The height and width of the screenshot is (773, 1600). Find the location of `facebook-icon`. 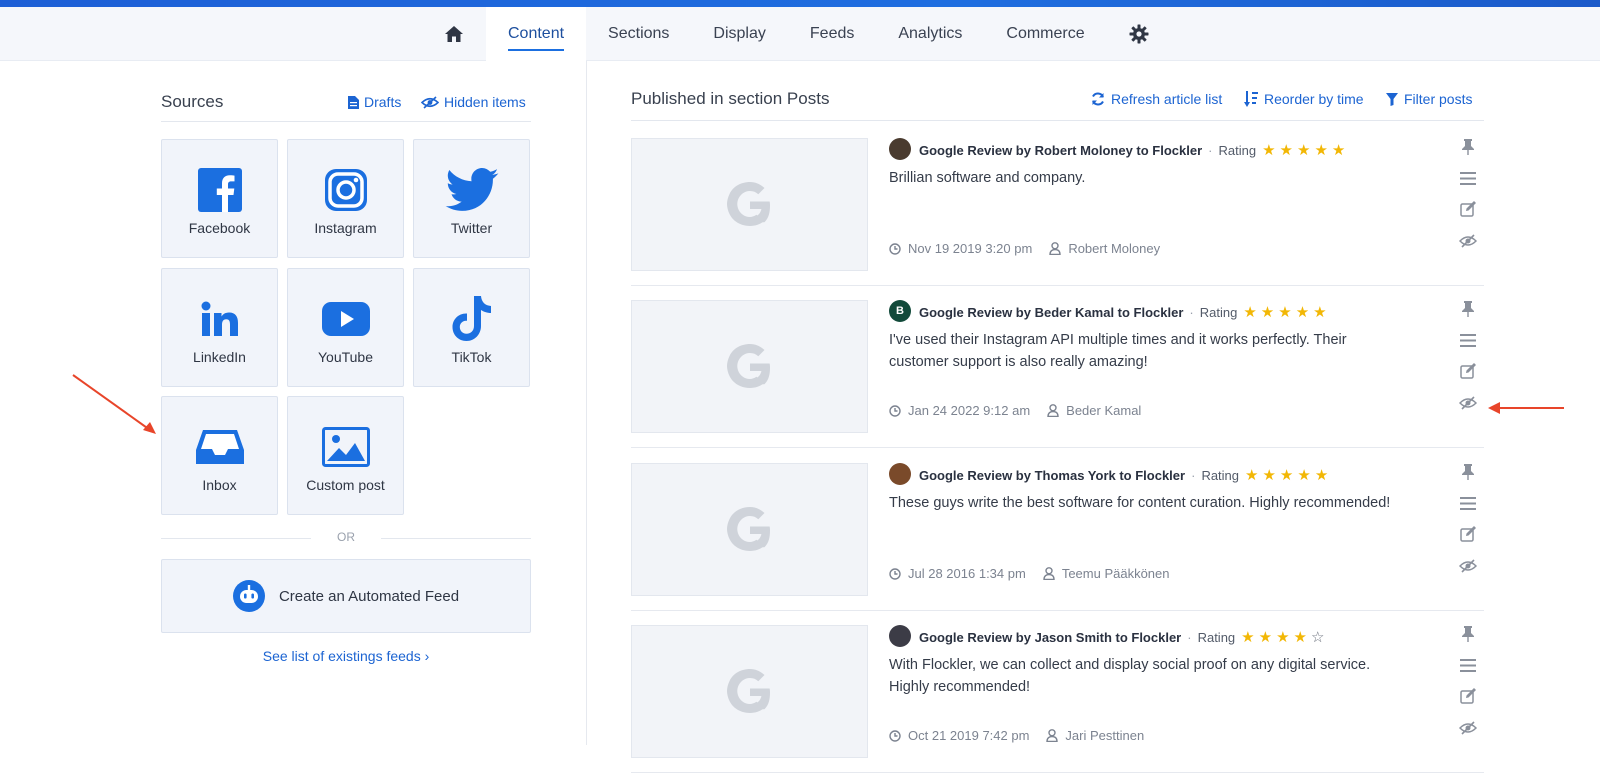

facebook-icon is located at coordinates (219, 190).